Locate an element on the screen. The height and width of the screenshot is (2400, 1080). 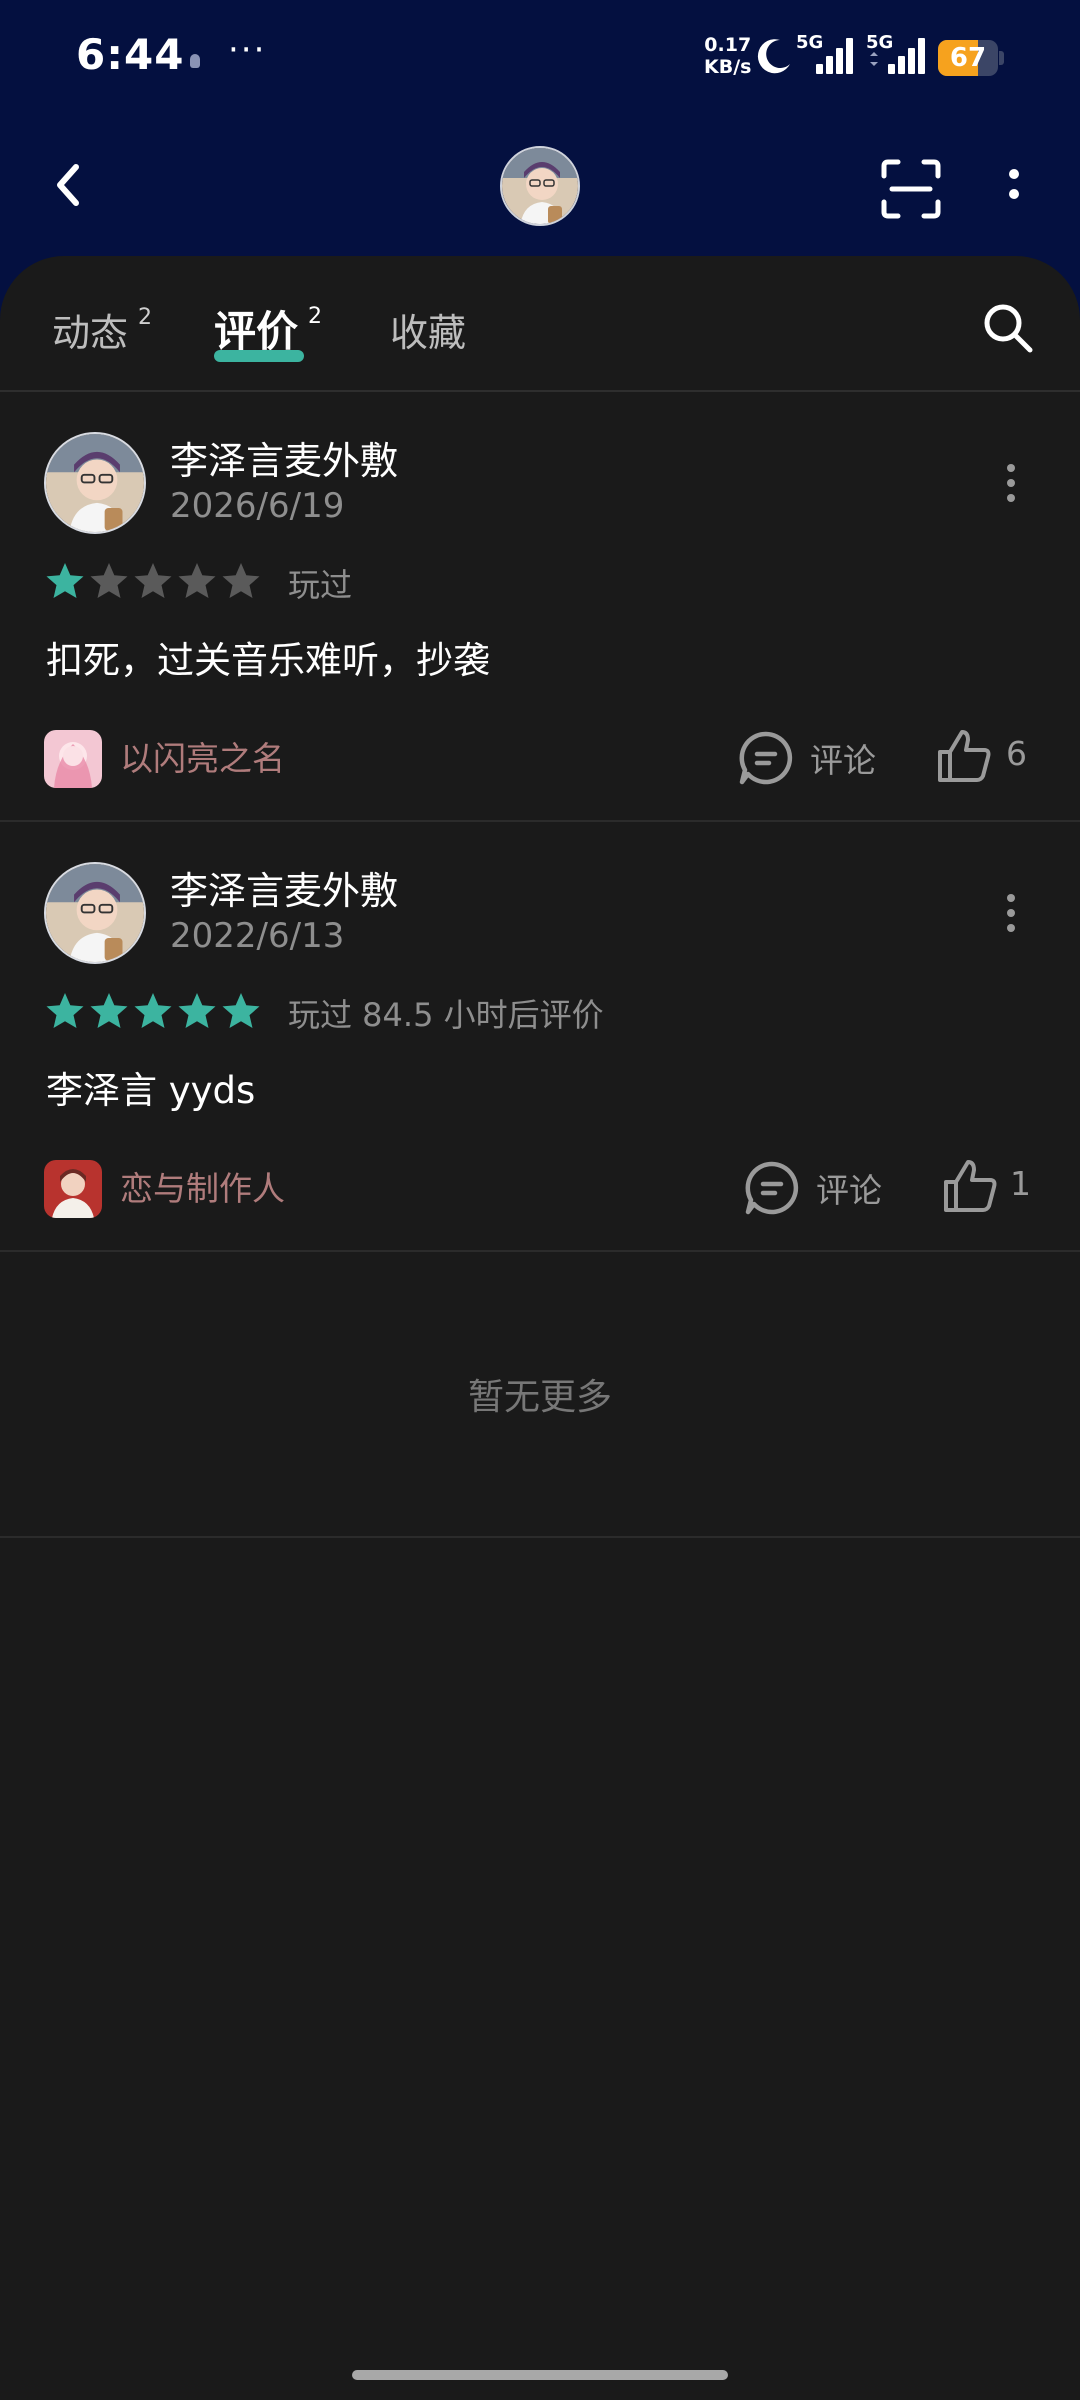
tab-activity: 动态 2 is located at coordinates (102, 329).